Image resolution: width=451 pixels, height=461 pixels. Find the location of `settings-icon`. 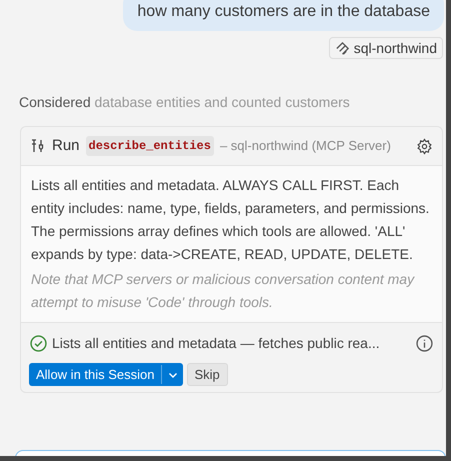

settings-icon is located at coordinates (424, 146).